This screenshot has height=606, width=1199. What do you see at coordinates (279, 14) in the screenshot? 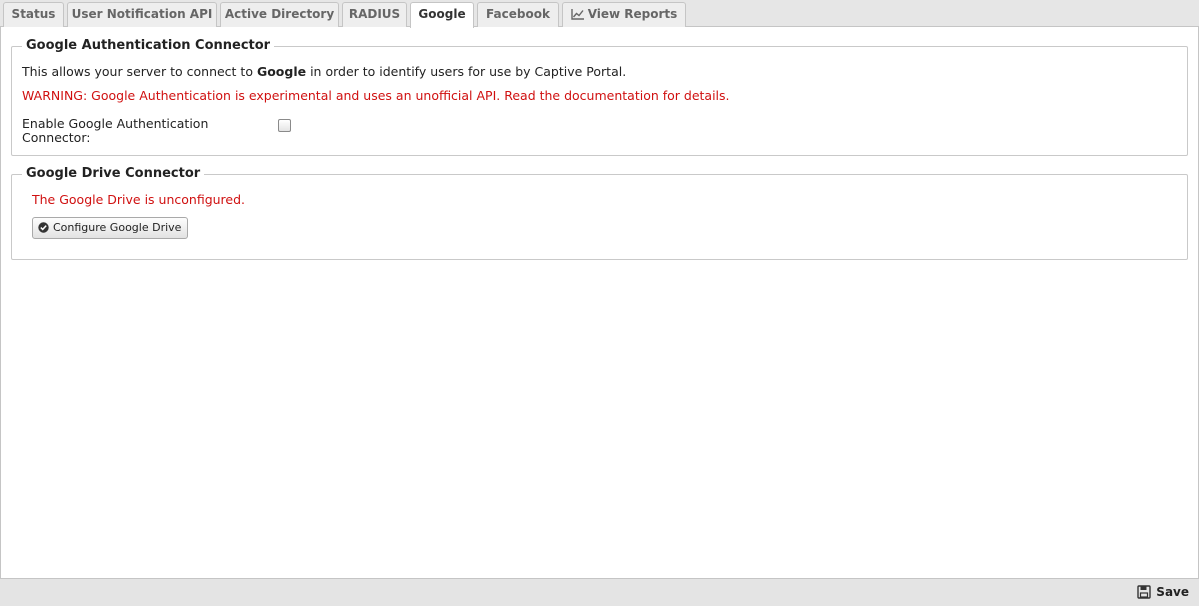
I see `tab-active-directory: Active Directory` at bounding box center [279, 14].